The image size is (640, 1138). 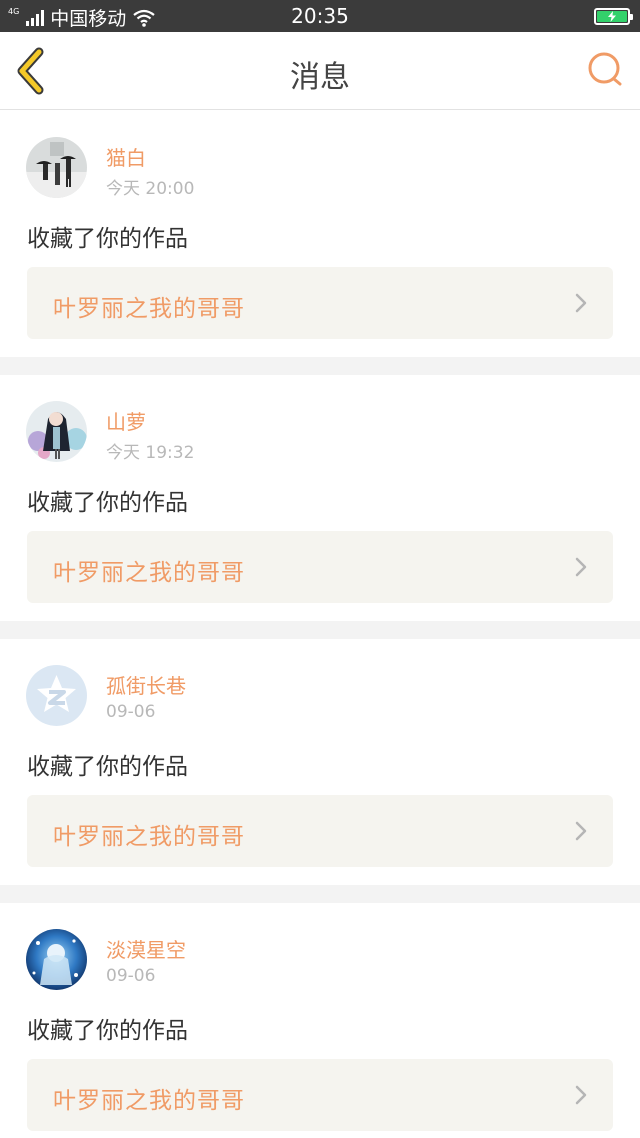 What do you see at coordinates (126, 156) in the screenshot?
I see `user-name: 猫白` at bounding box center [126, 156].